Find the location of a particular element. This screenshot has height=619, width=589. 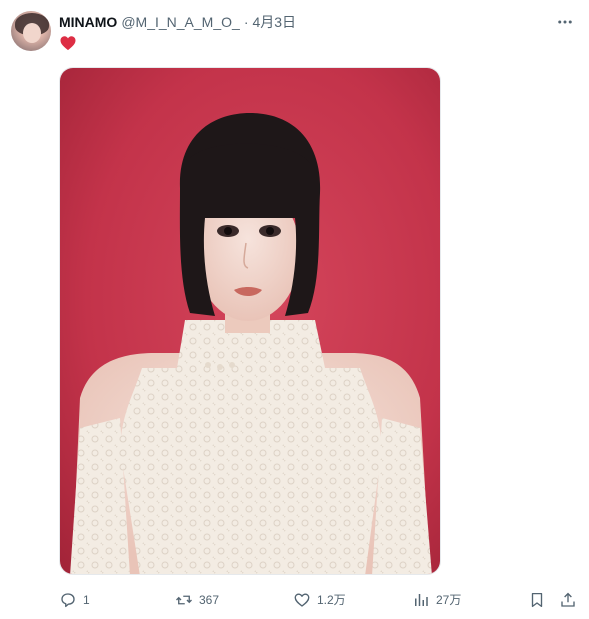

display-name: MINAMO is located at coordinates (88, 22).